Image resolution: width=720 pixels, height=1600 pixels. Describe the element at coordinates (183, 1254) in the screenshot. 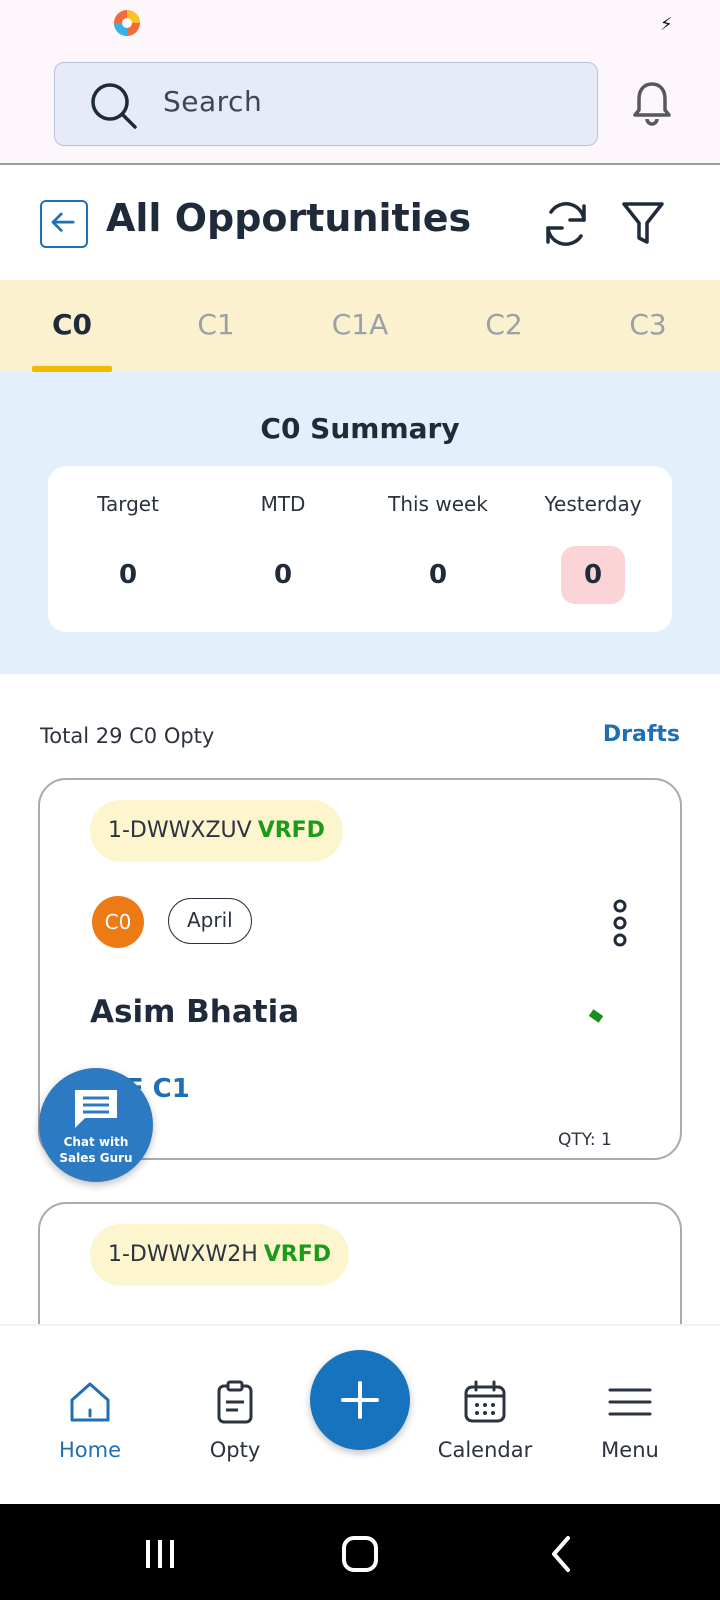

I see `opty-id: 1-DWWXW2H` at that location.